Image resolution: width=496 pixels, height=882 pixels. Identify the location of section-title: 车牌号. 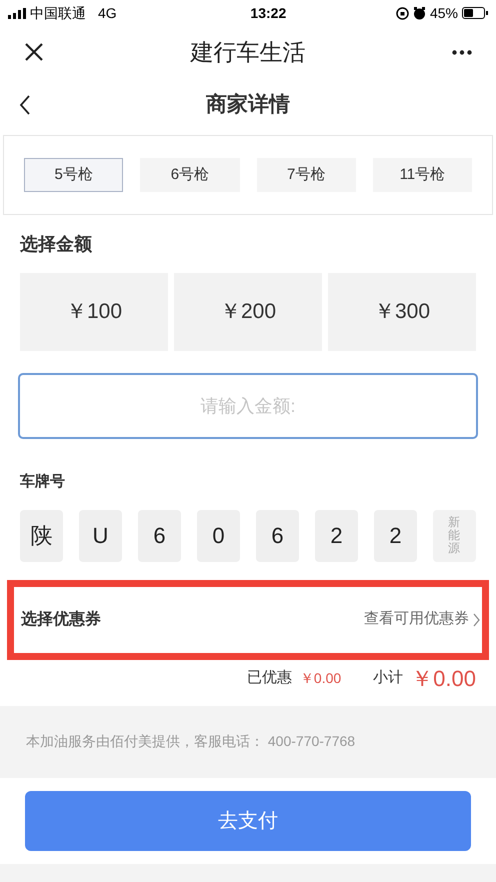
(42, 482).